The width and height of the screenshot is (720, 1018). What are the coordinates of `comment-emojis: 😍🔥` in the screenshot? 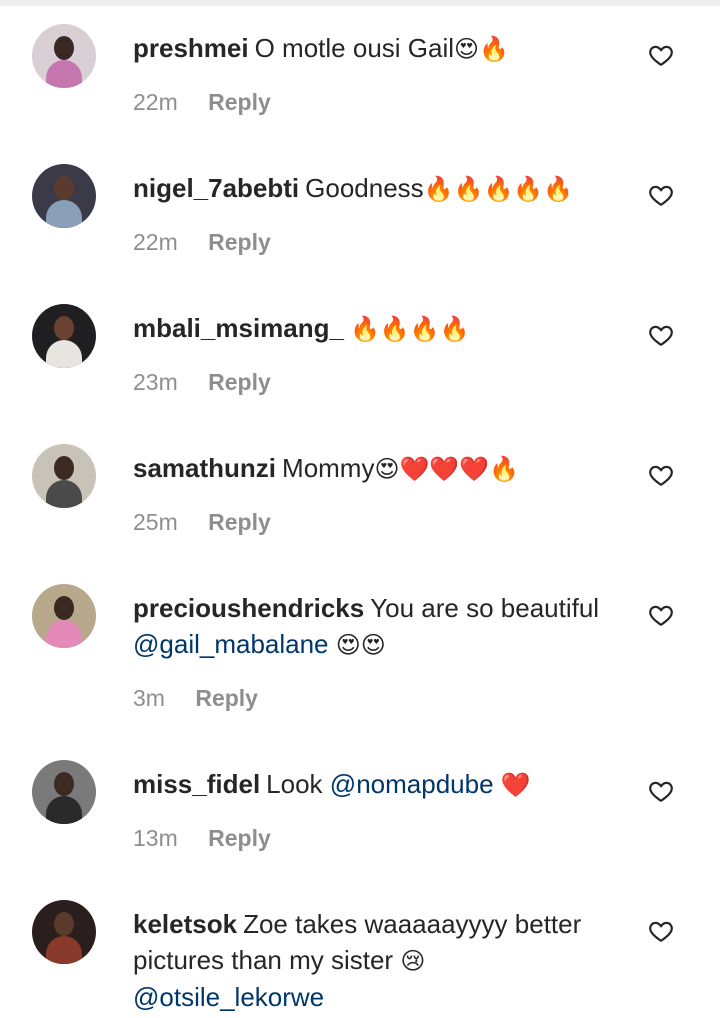 It's located at (481, 49).